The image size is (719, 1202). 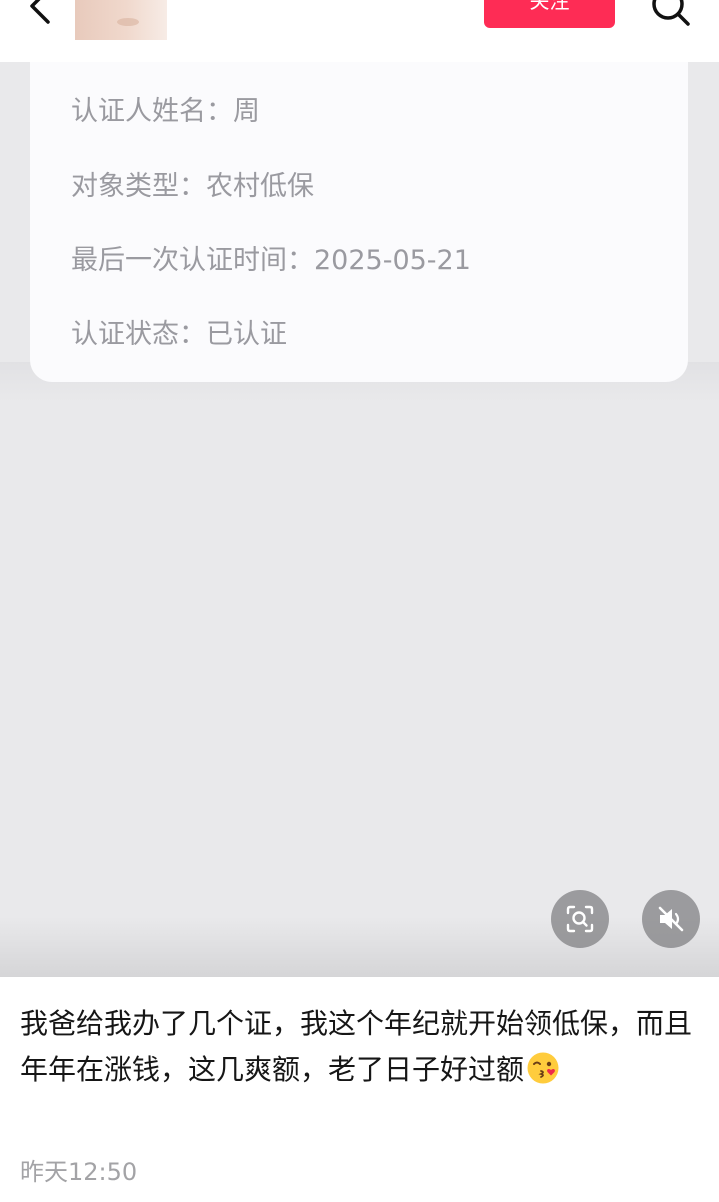 I want to click on card-row-type: 对象类型：农村低保, so click(x=192, y=183).